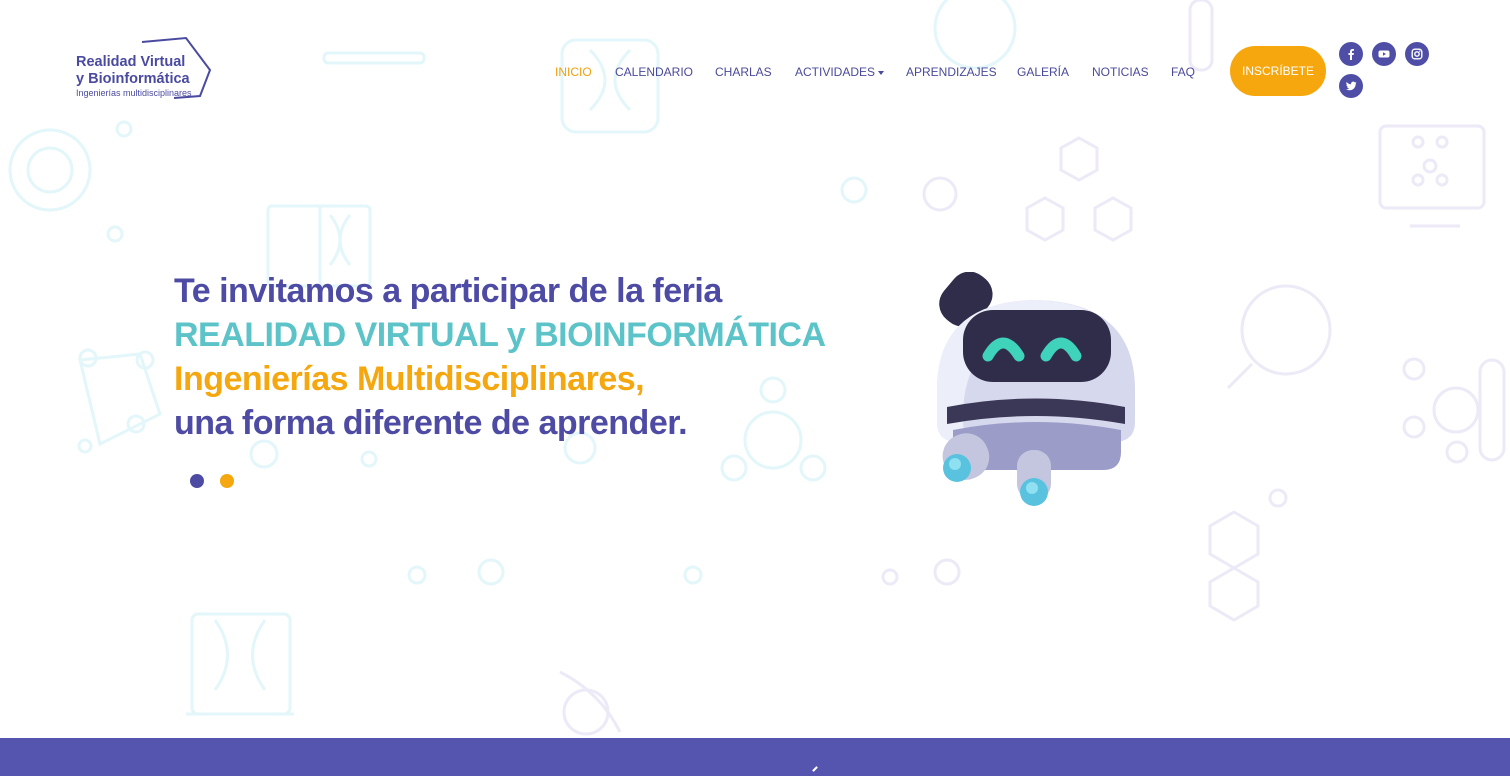 This screenshot has width=1510, height=776. Describe the element at coordinates (743, 72) in the screenshot. I see `nav-charlas: CHARLAS` at that location.